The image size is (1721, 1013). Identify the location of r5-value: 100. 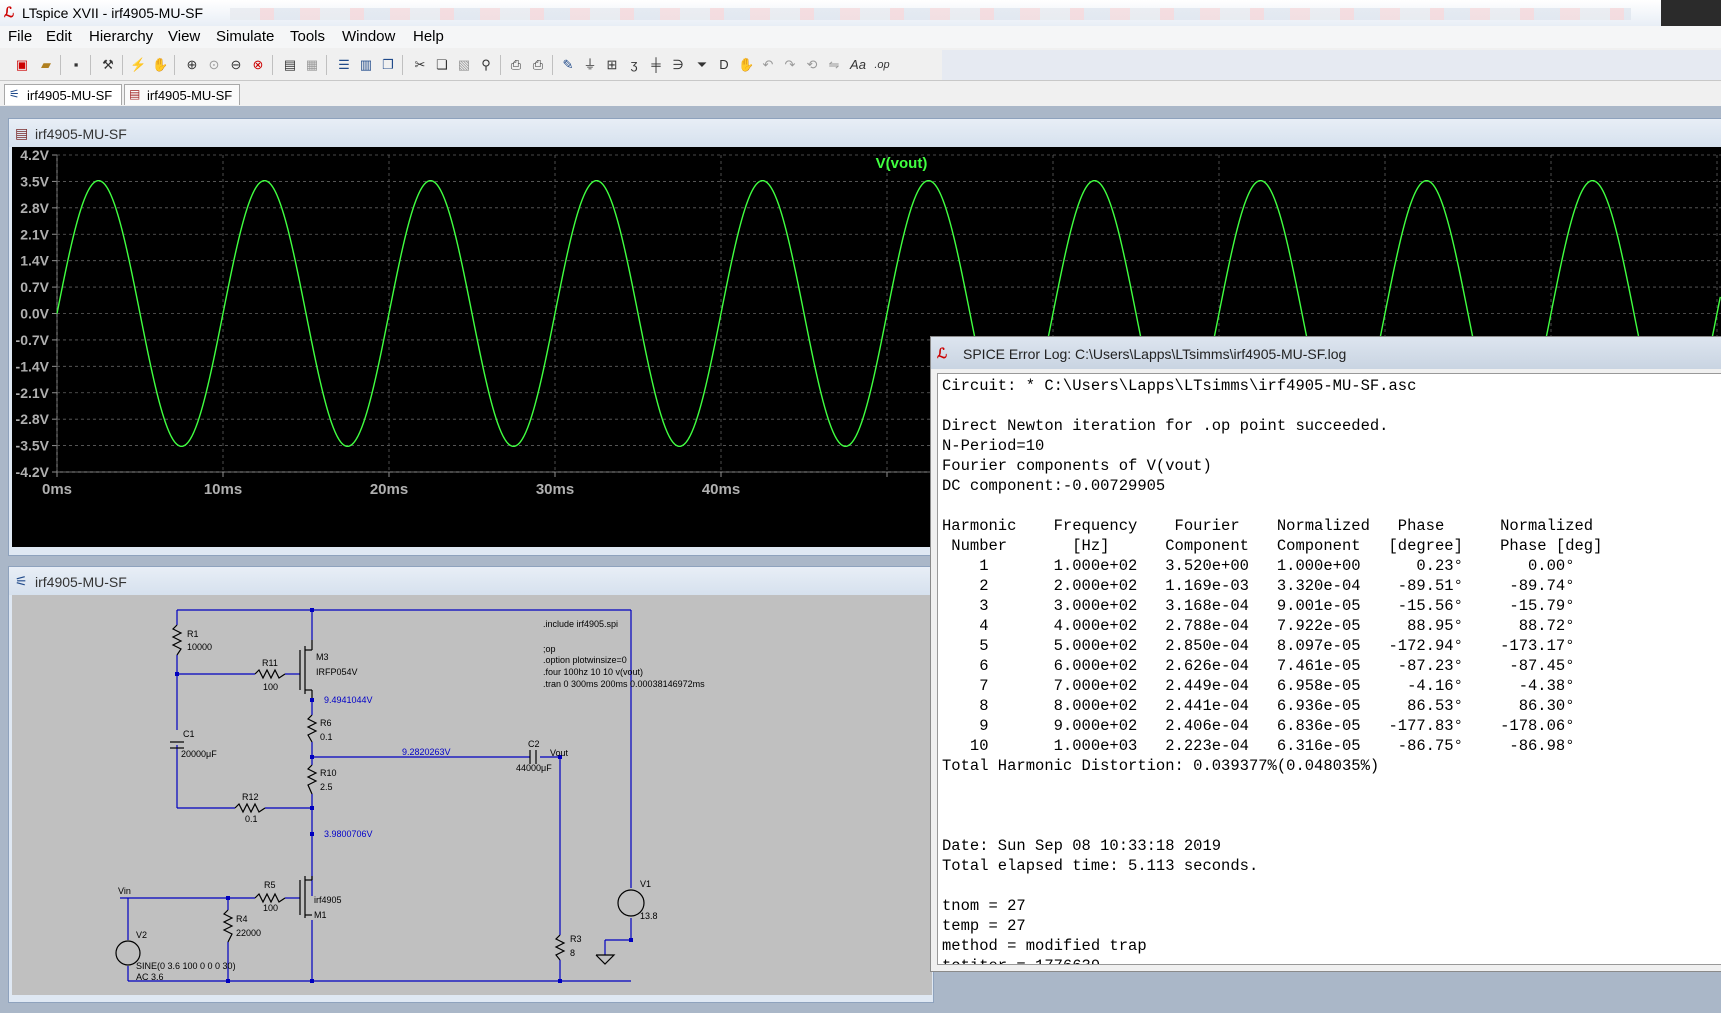
(270, 908).